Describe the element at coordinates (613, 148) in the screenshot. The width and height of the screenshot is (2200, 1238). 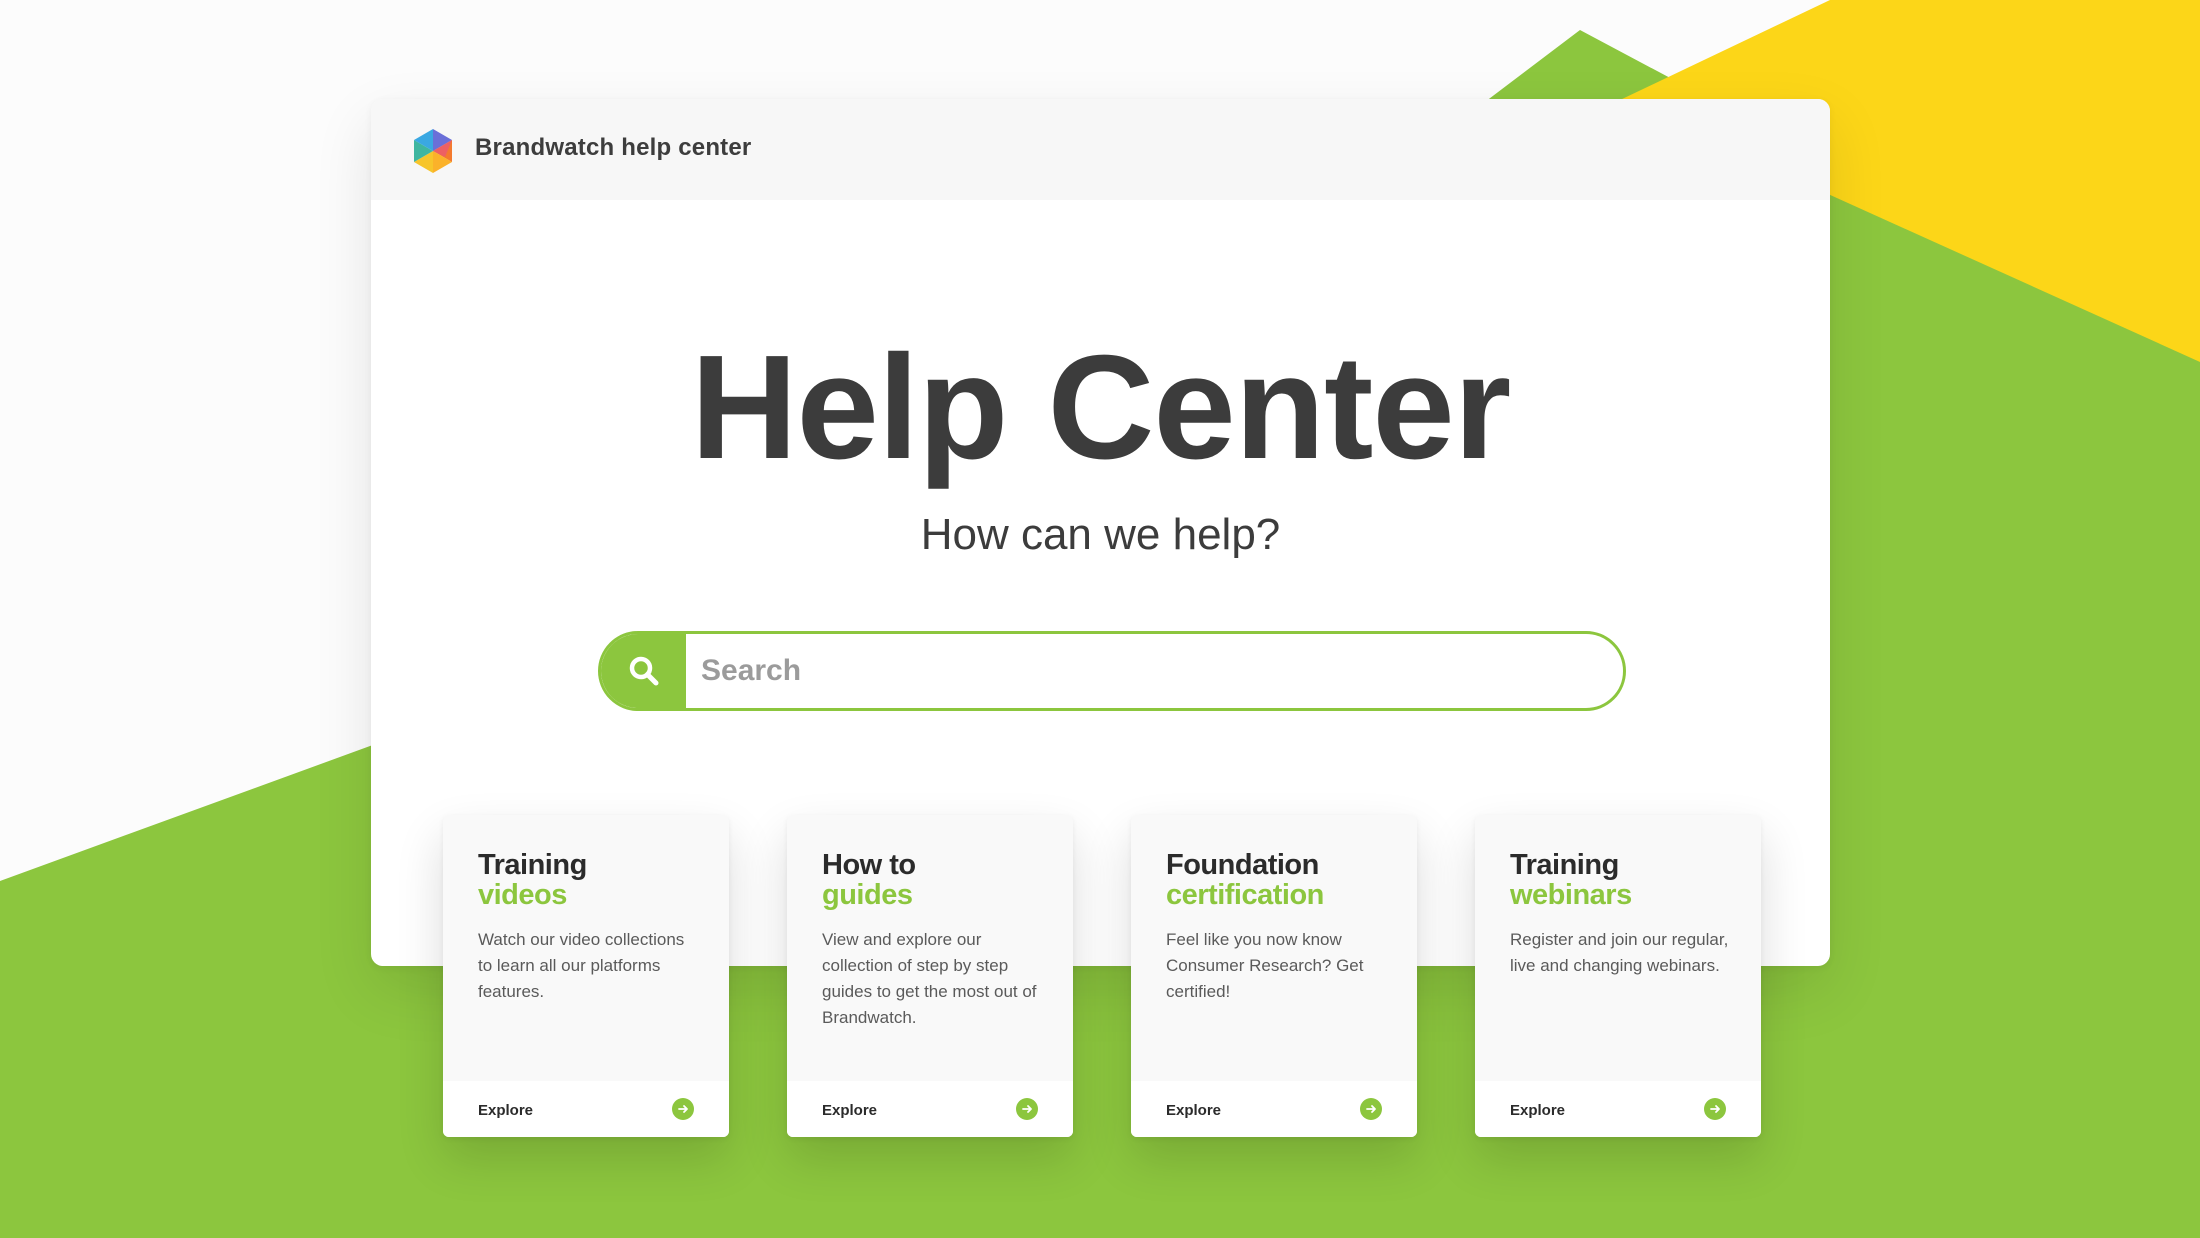
I see `brand-title: Brandwatch help center` at that location.